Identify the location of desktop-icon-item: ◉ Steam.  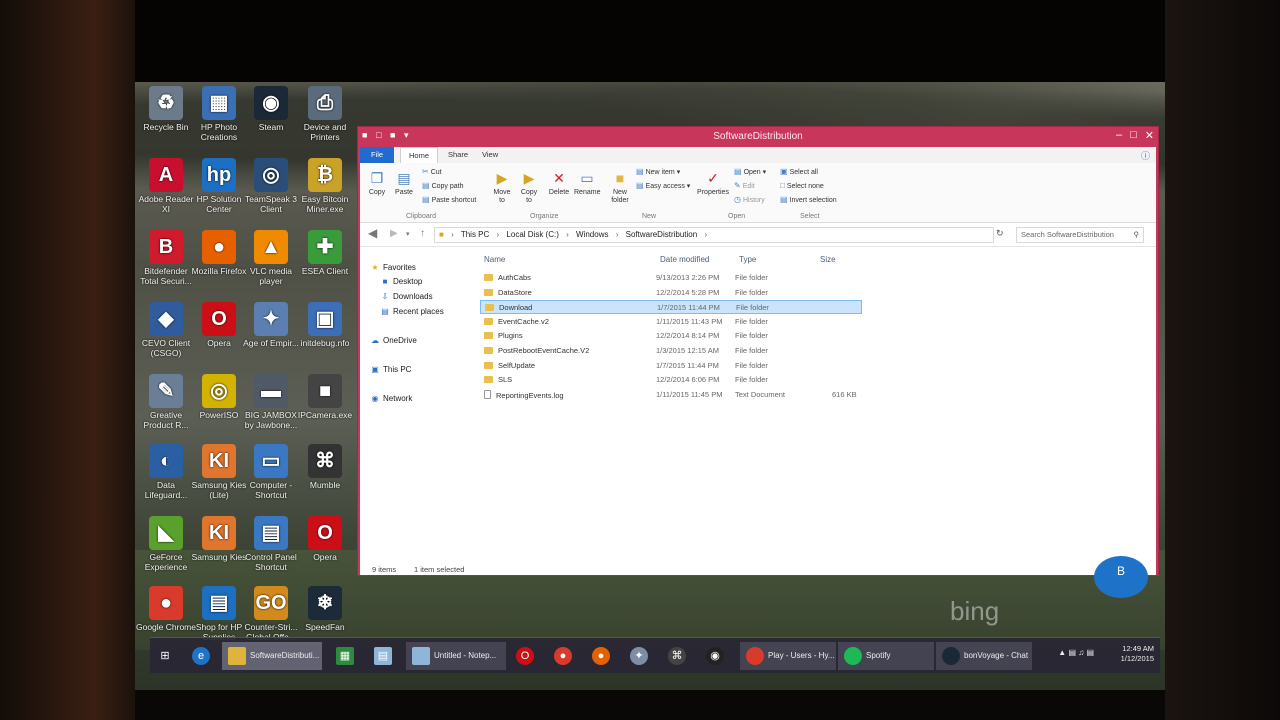
(271, 109).